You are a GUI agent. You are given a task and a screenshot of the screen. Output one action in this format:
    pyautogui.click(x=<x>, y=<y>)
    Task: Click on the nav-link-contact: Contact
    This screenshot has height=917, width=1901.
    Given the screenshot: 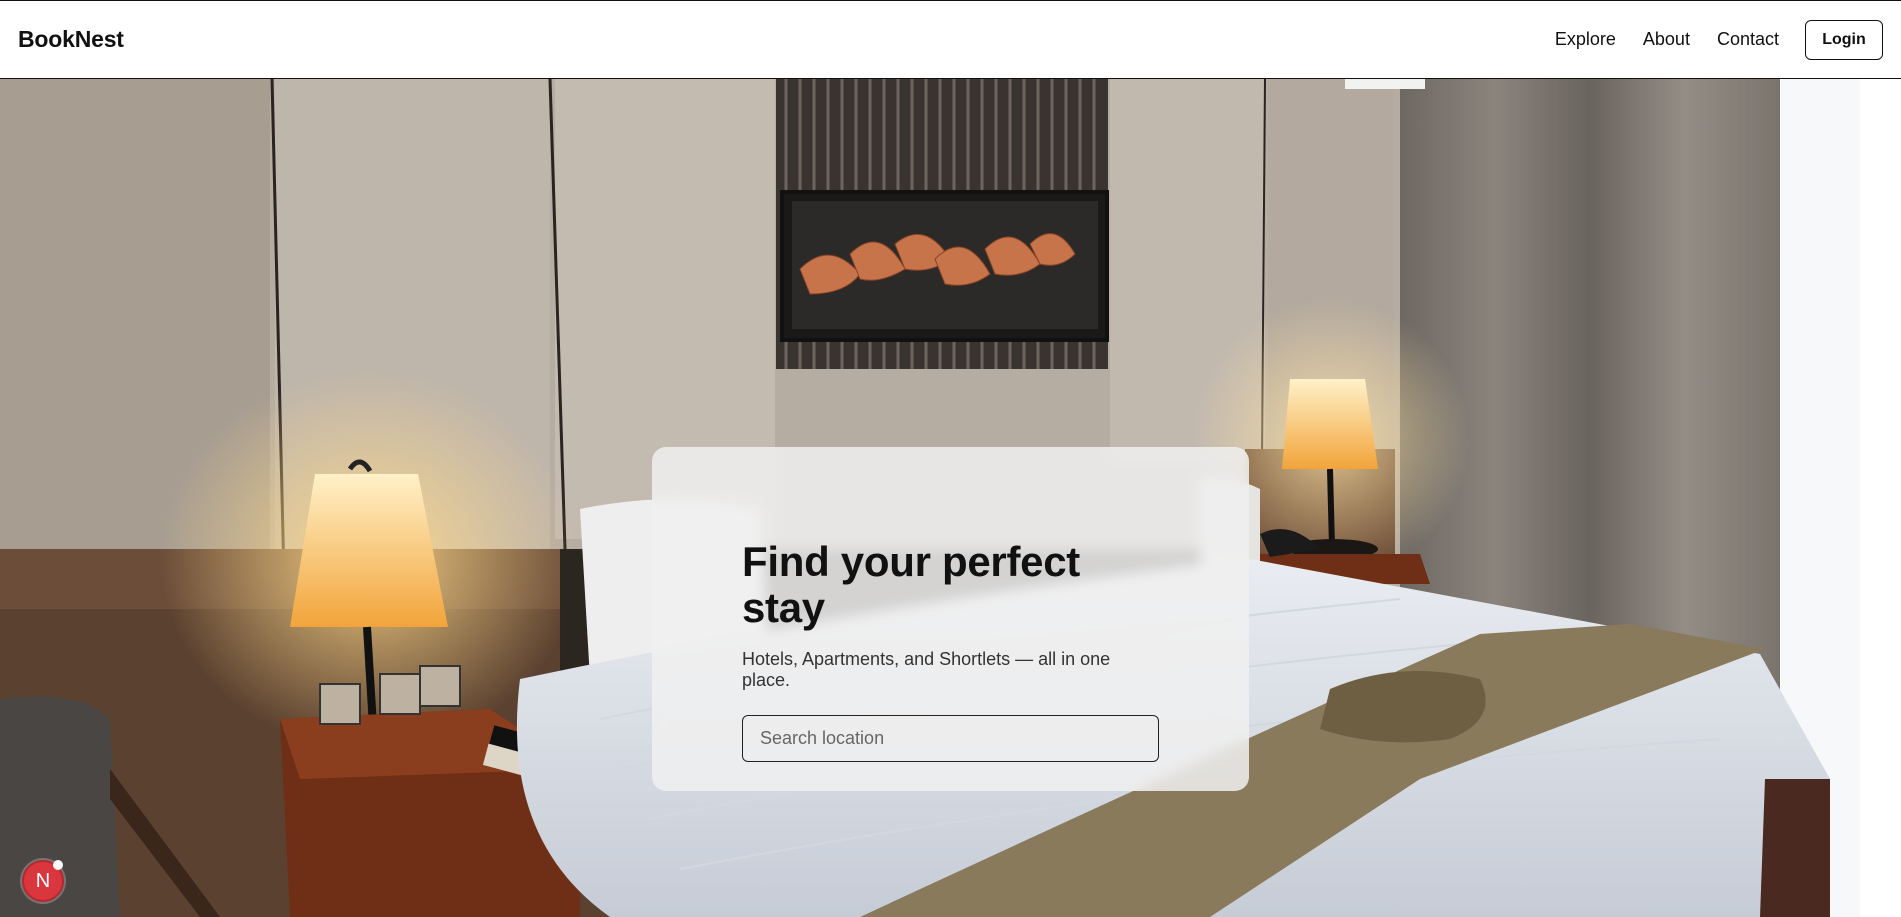 What is the action you would take?
    pyautogui.click(x=1748, y=39)
    